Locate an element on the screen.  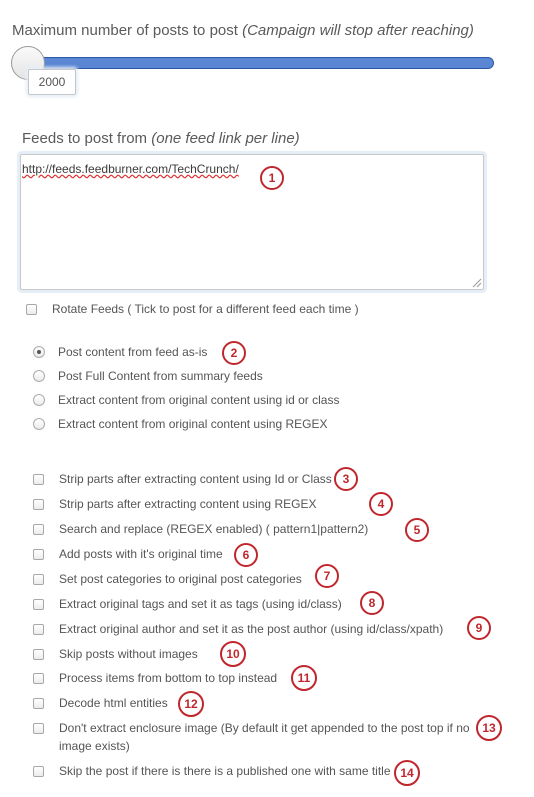
rotate-feeds-checkbox is located at coordinates (31, 309).